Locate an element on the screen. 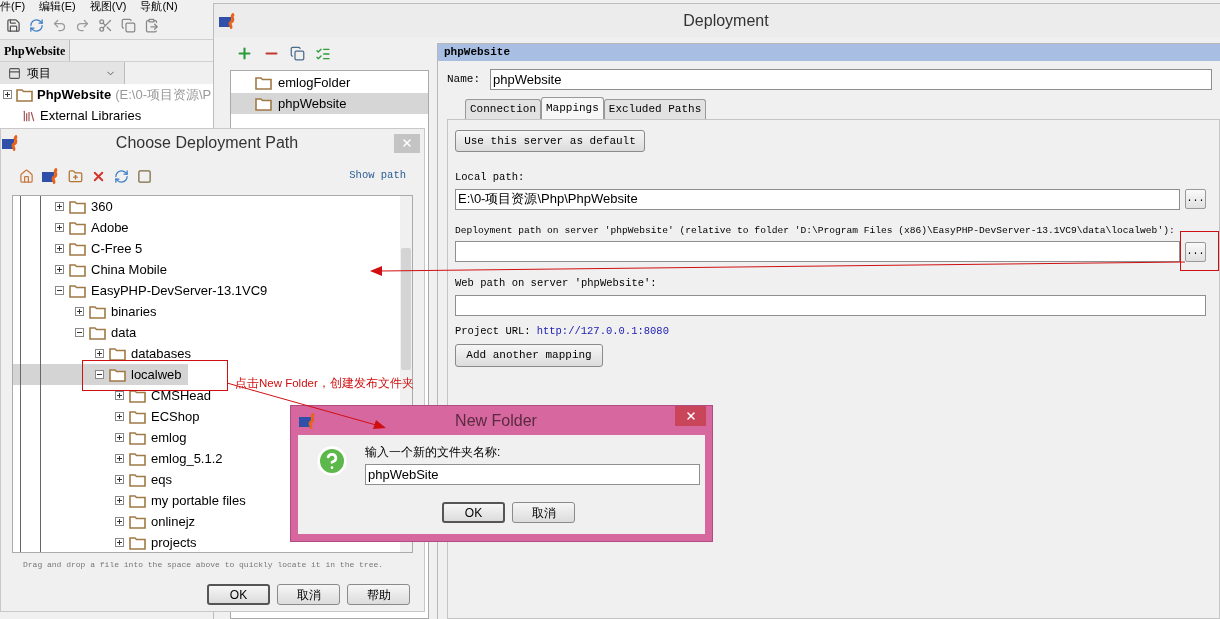  tab: Connection is located at coordinates (503, 109).